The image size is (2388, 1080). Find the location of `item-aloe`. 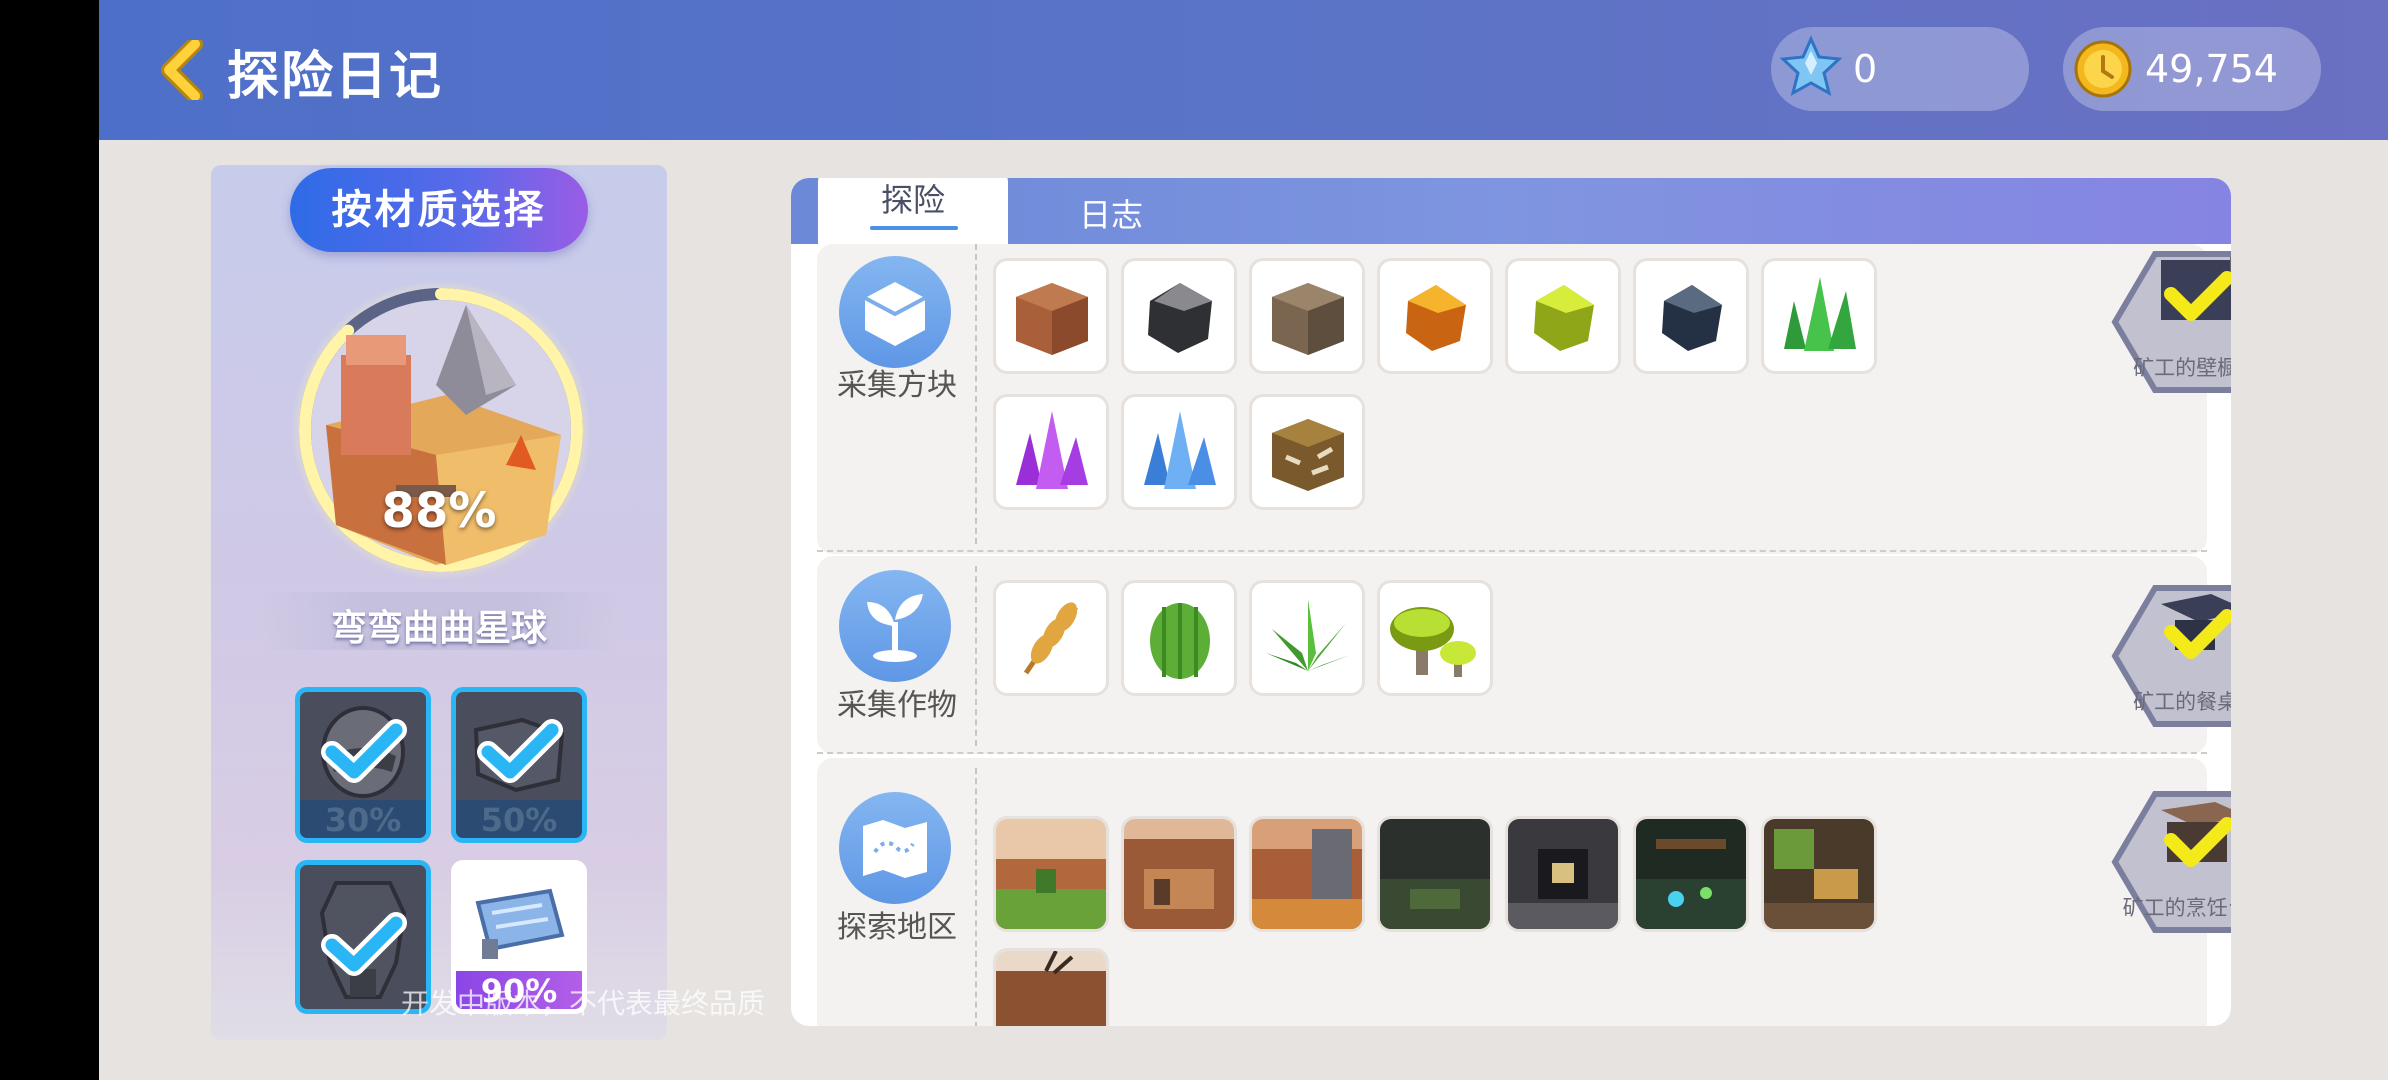

item-aloe is located at coordinates (1307, 638).